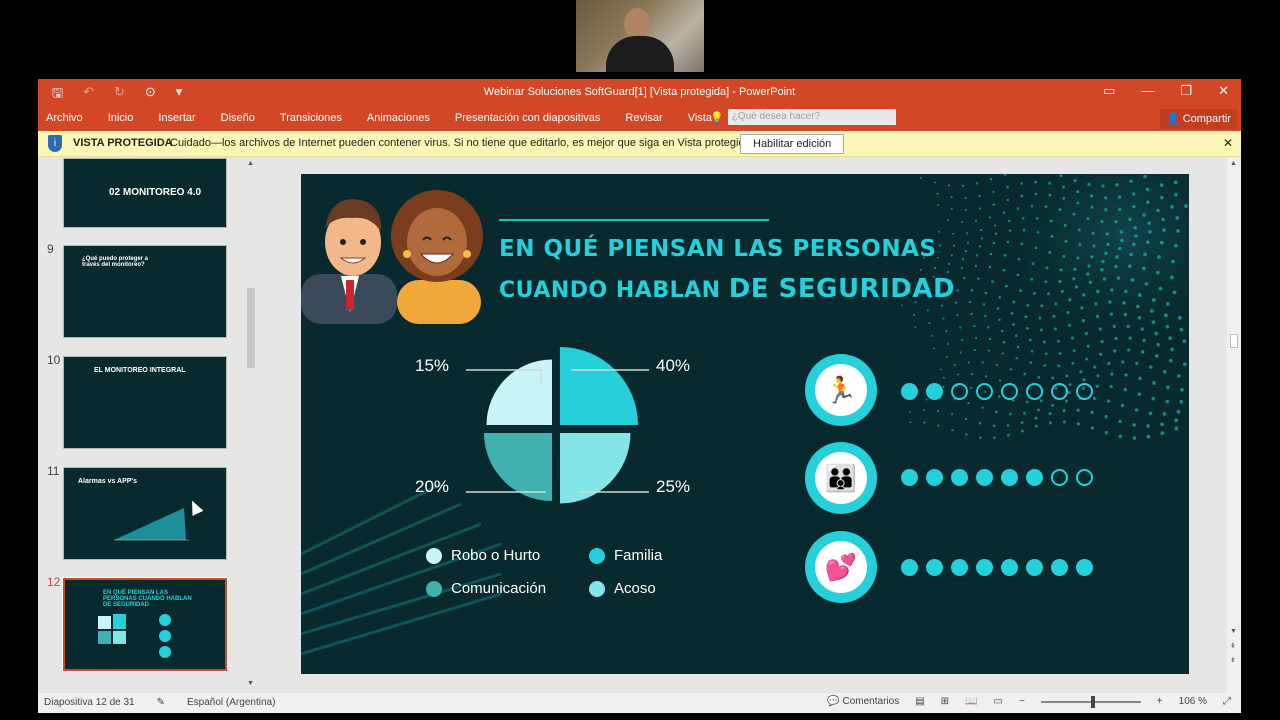  I want to click on spellcheck-icon: ✎, so click(161, 702).